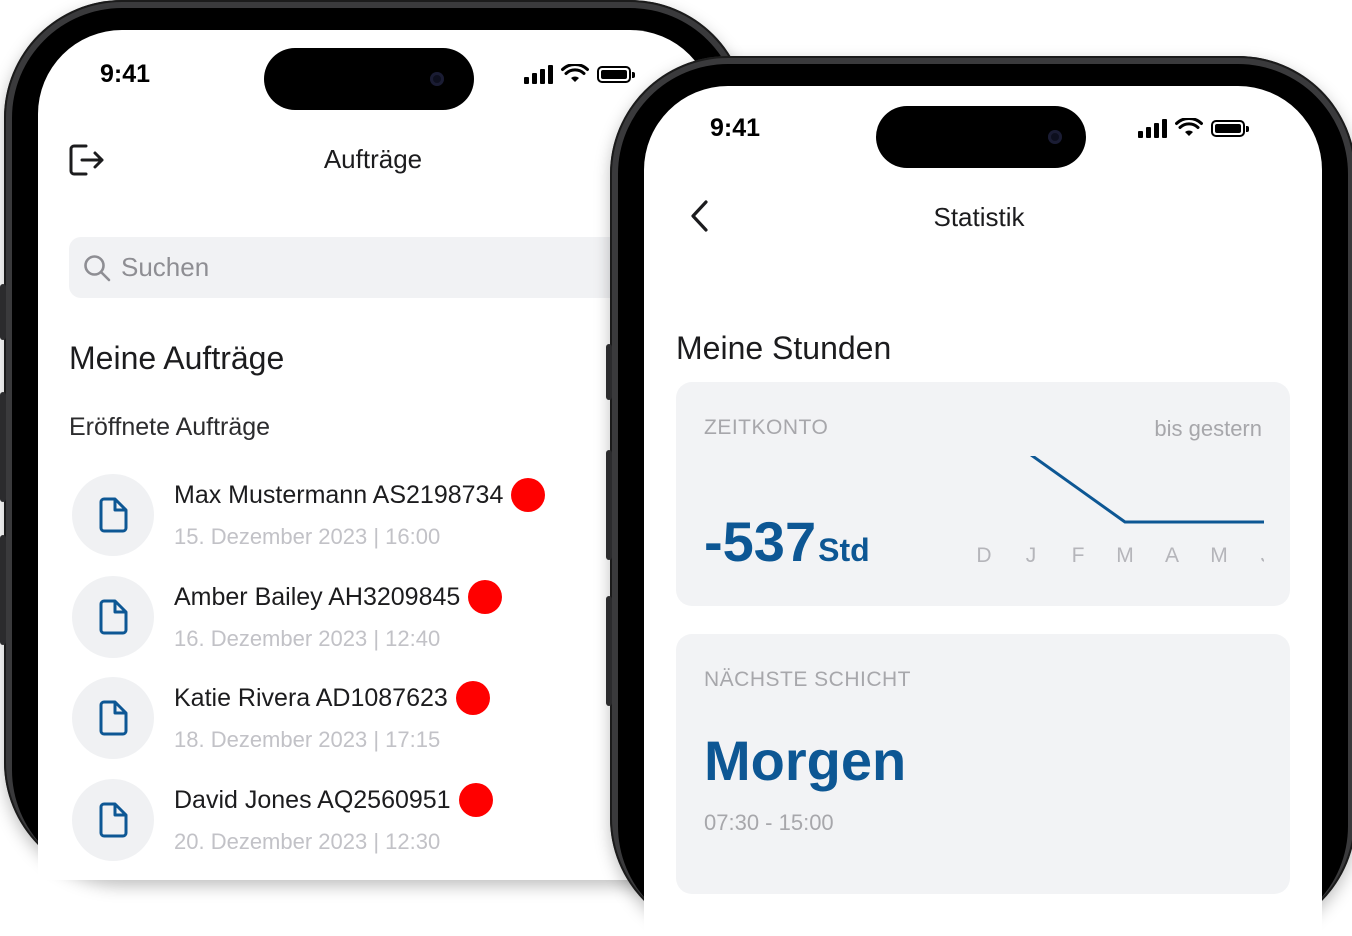  Describe the element at coordinates (844, 550) in the screenshot. I see `hours-unit: Std` at that location.